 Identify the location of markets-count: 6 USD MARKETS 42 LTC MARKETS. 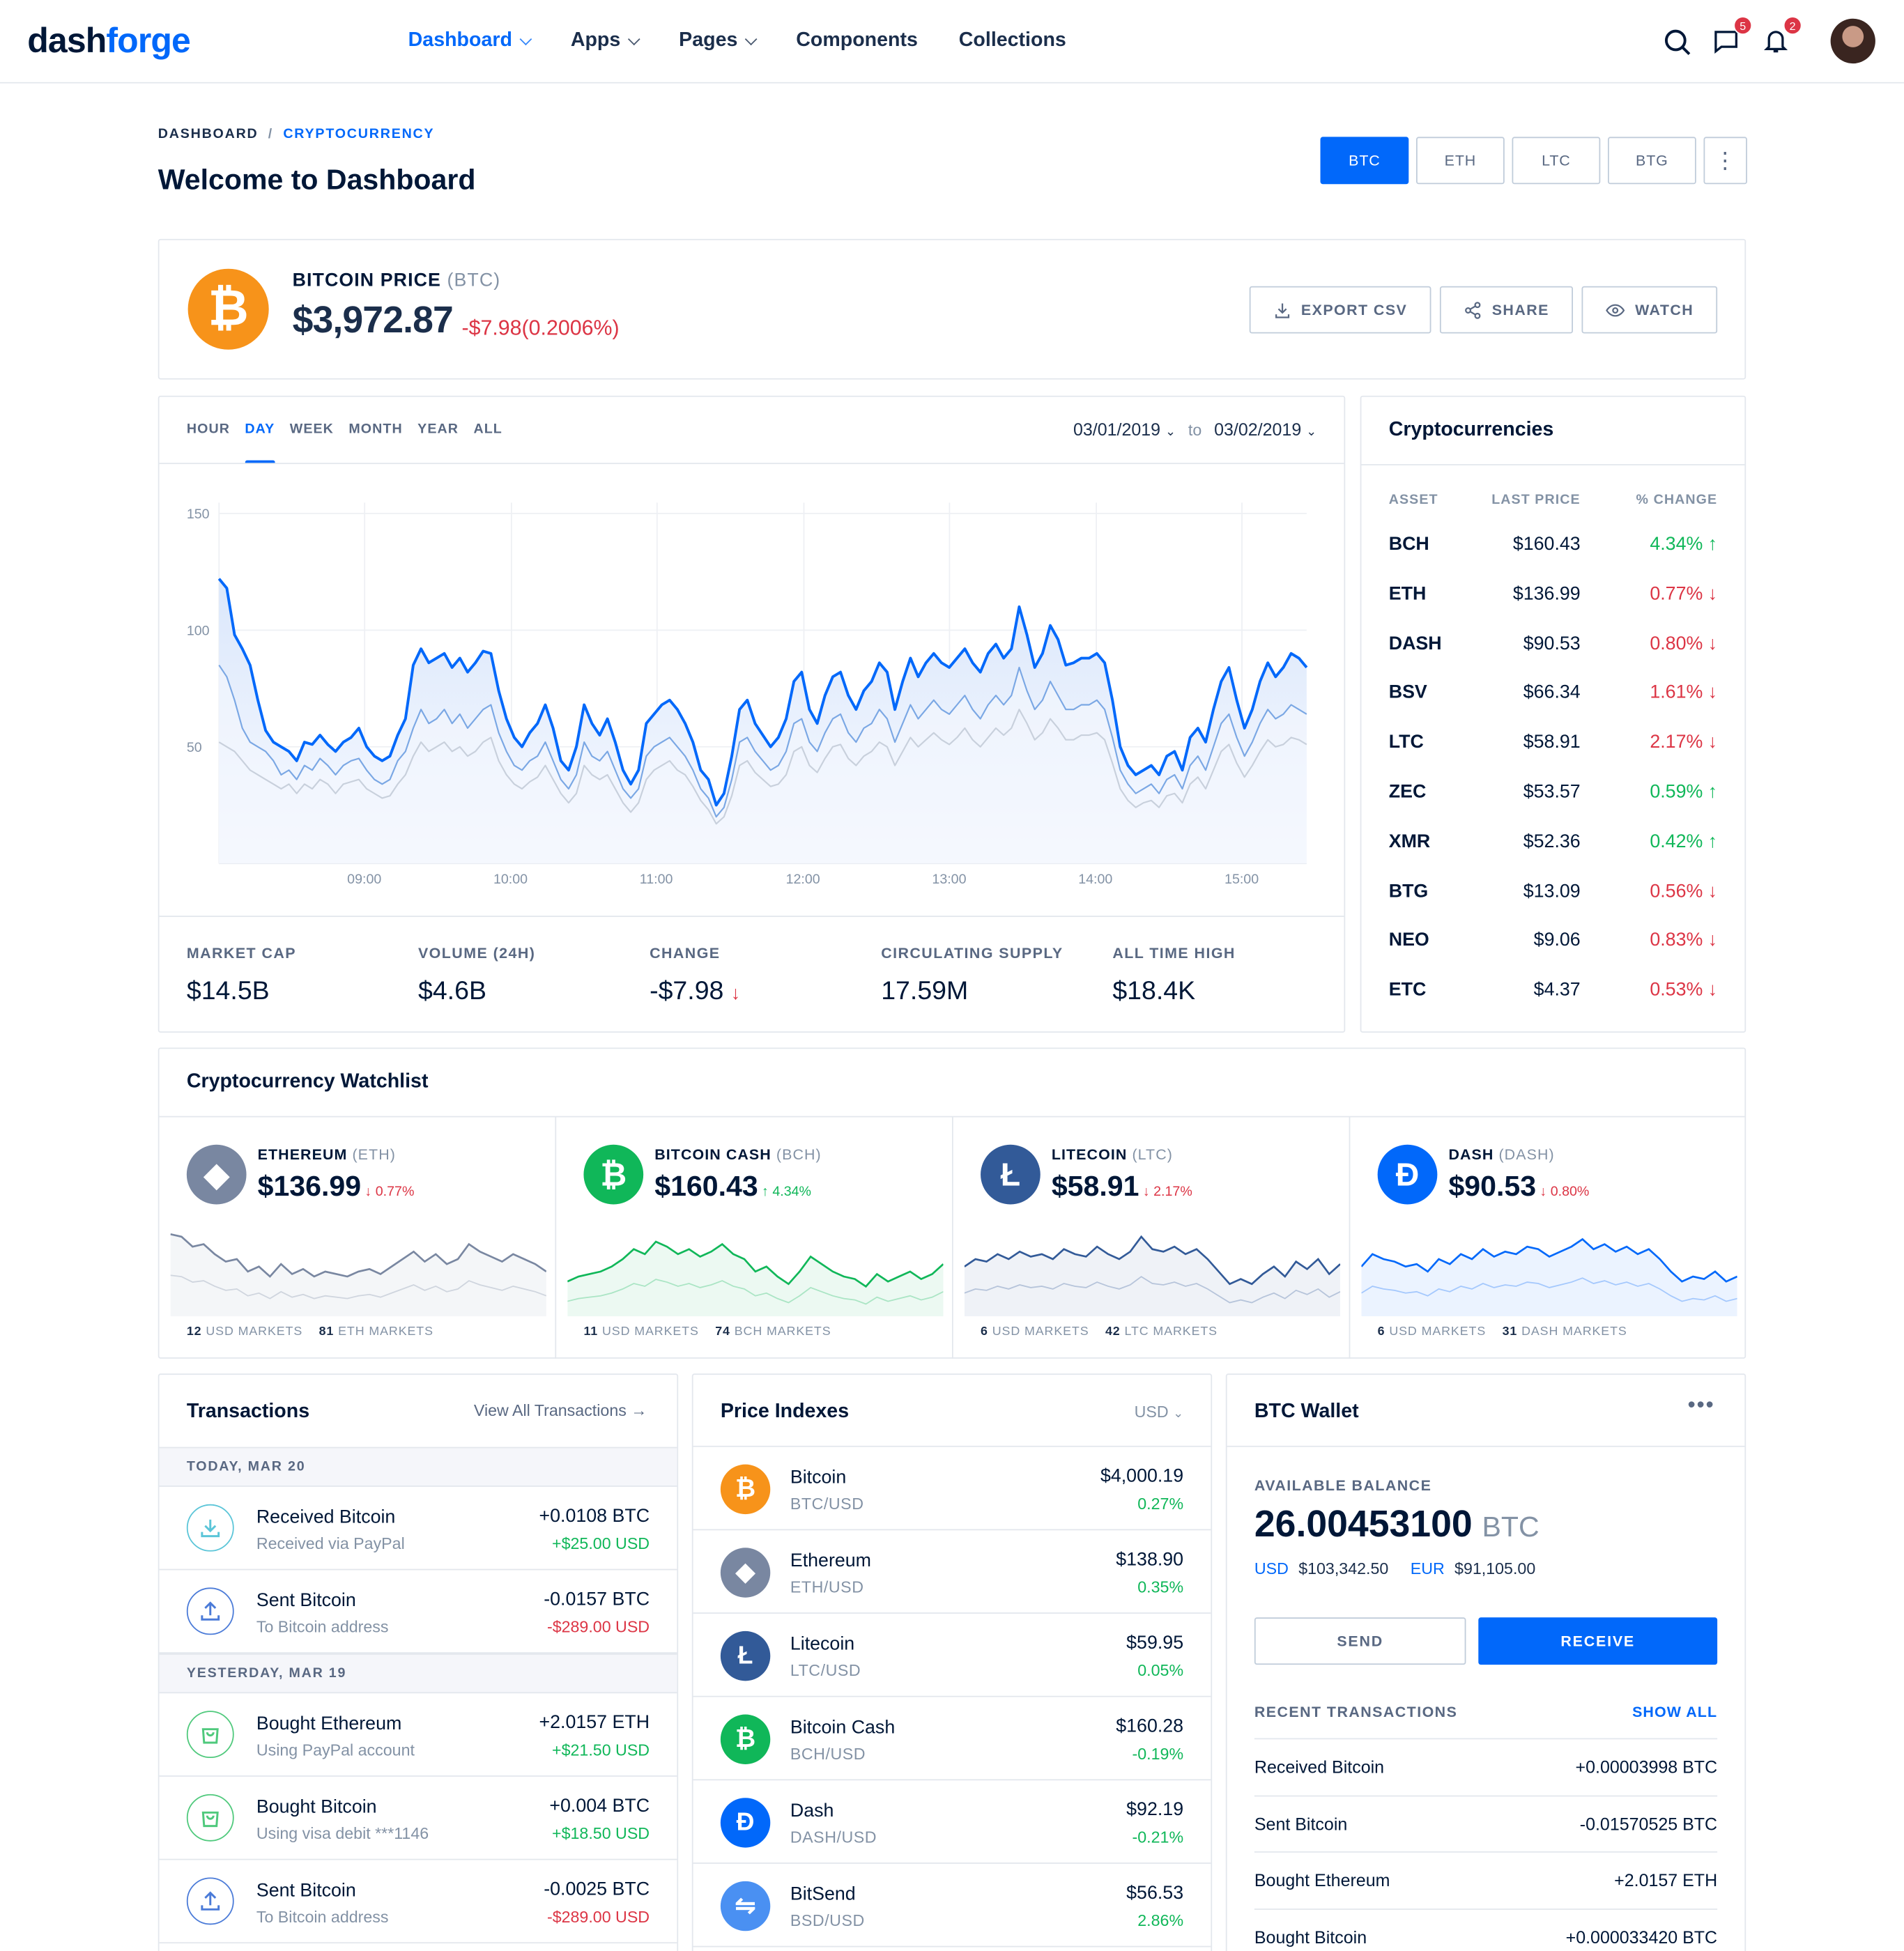
(1099, 1332).